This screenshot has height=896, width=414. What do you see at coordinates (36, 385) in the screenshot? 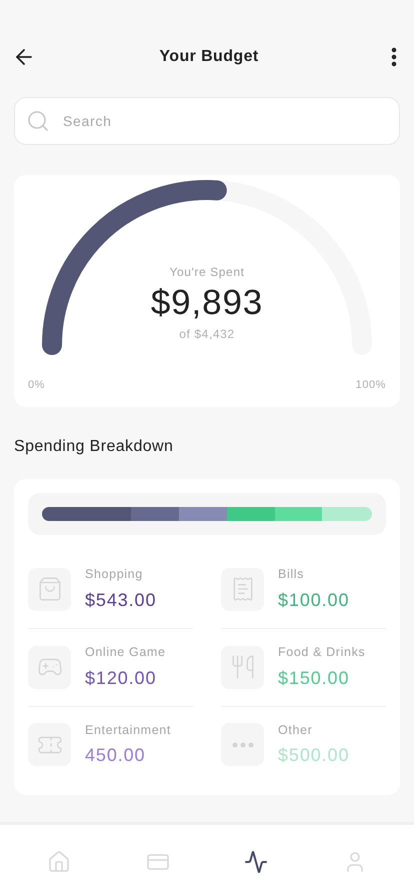
I see `min-label: 0%` at bounding box center [36, 385].